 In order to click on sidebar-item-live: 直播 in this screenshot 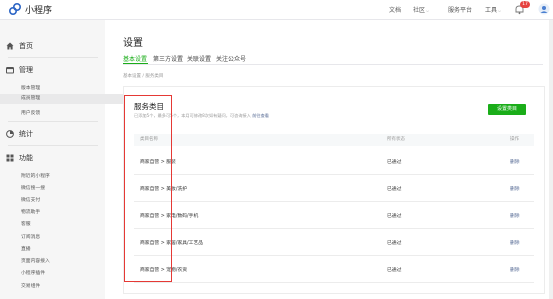, I will do `click(26, 248)`.